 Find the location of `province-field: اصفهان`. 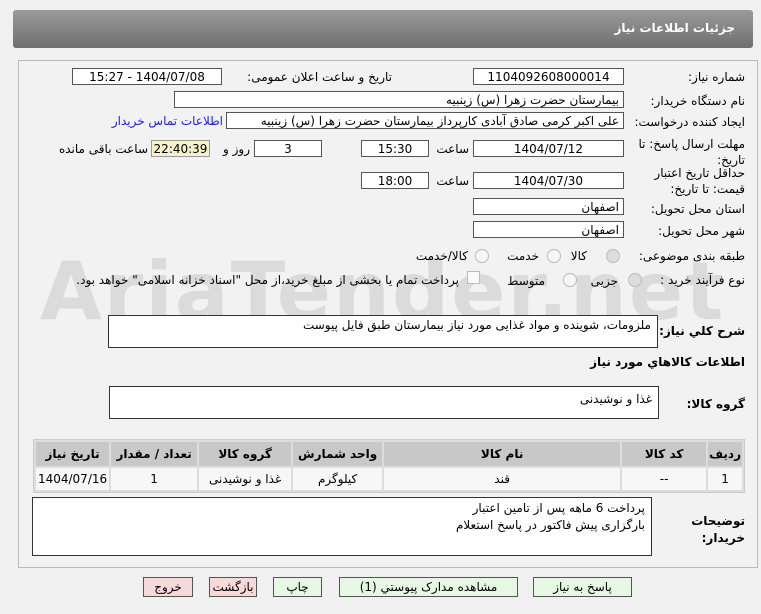

province-field: اصفهان is located at coordinates (548, 206).